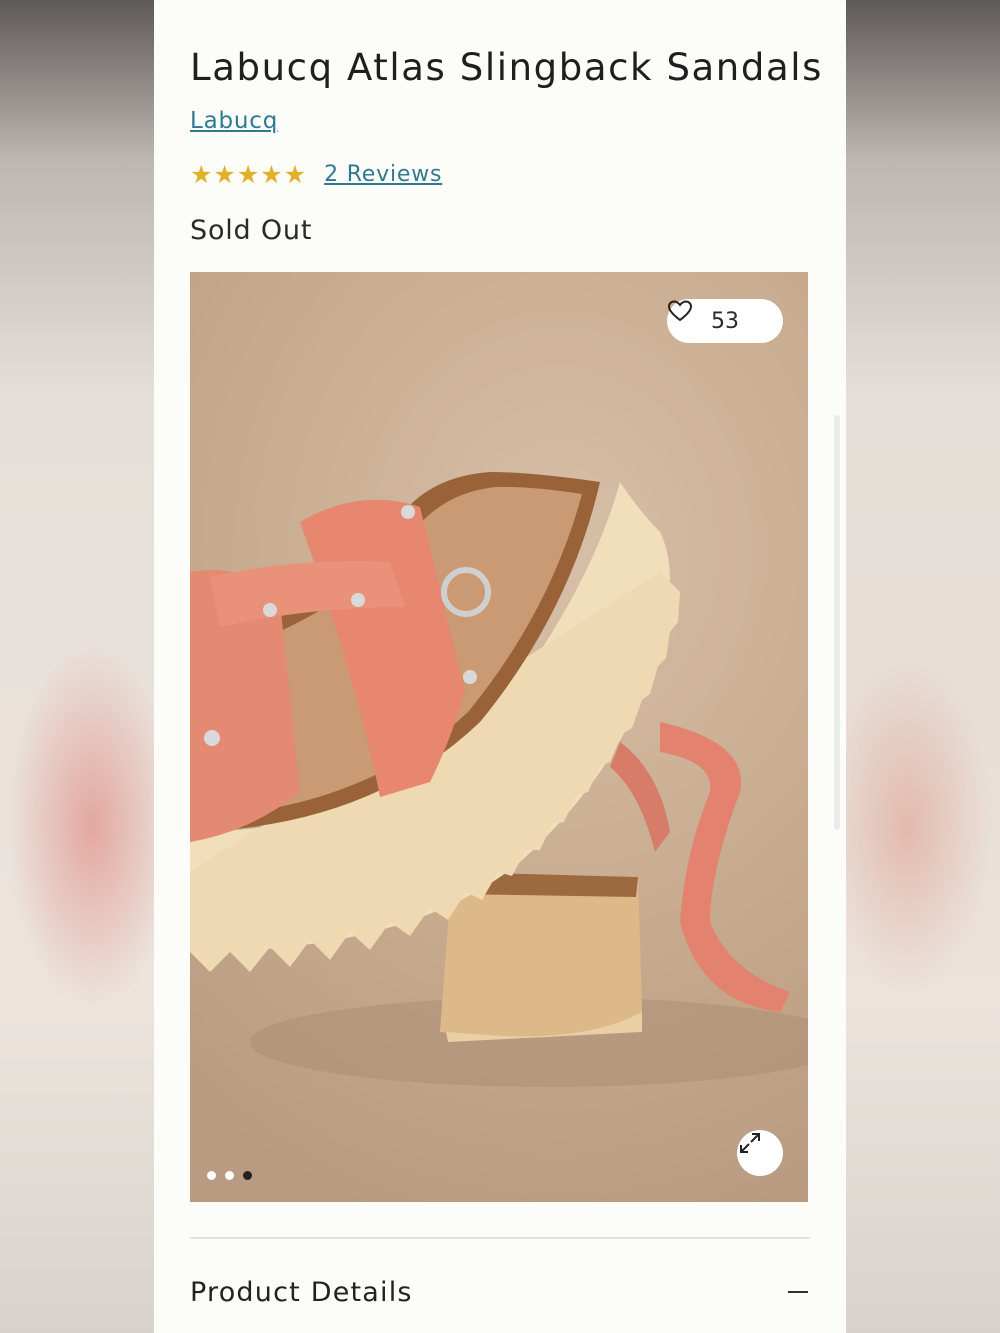  Describe the element at coordinates (301, 1292) in the screenshot. I see `product-details-label: Product Details` at that location.